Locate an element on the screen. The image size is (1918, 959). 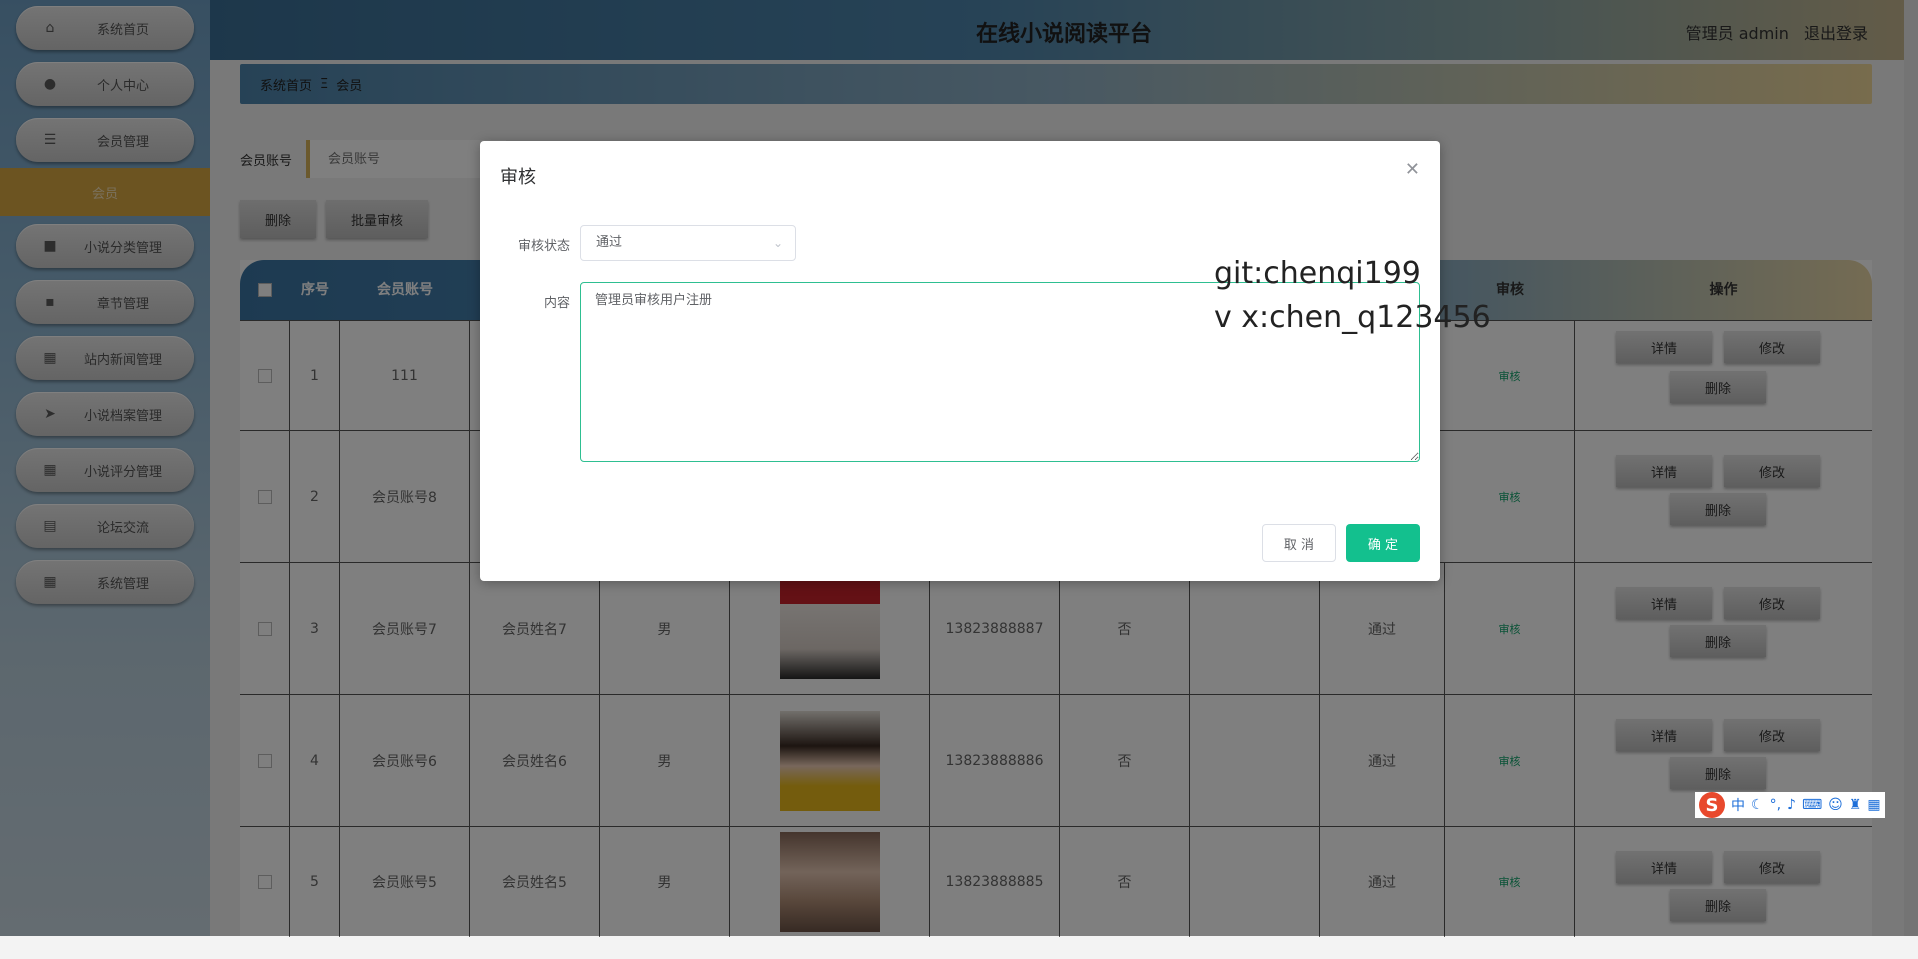
user-icon: ☺ is located at coordinates (1835, 805).